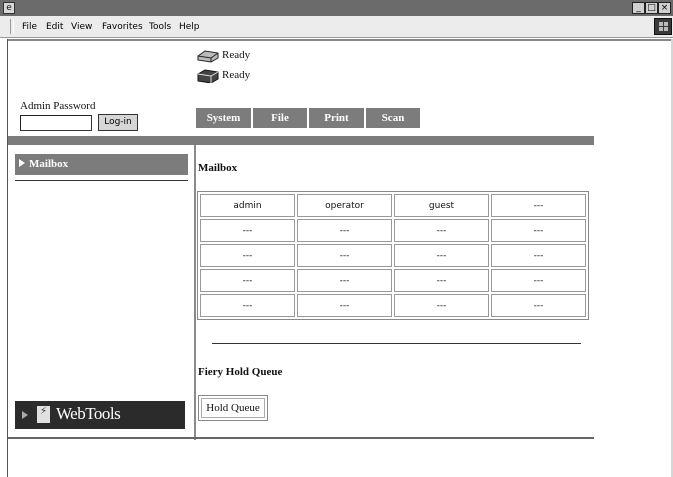 Image resolution: width=673 pixels, height=477 pixels. What do you see at coordinates (56, 123) in the screenshot?
I see `admin-password-input` at bounding box center [56, 123].